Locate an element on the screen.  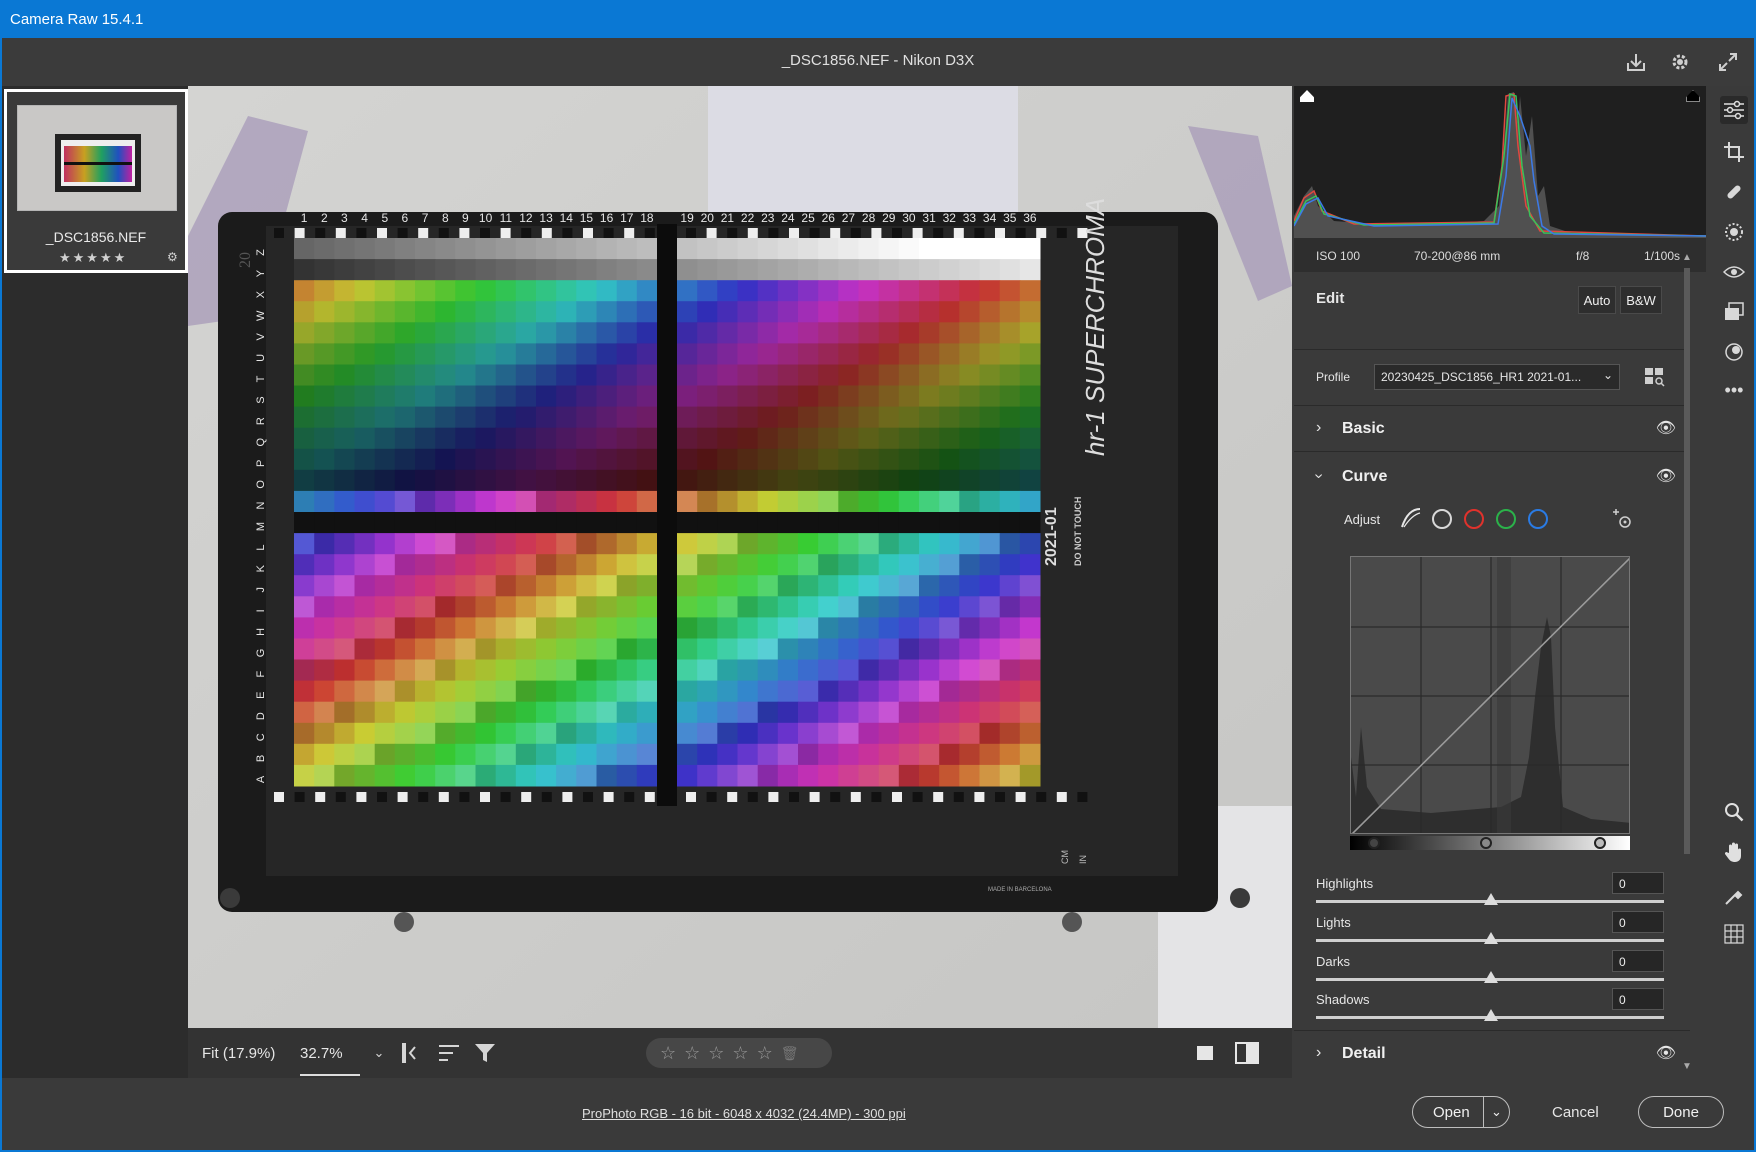
tone-curve-graph is located at coordinates (1490, 695).